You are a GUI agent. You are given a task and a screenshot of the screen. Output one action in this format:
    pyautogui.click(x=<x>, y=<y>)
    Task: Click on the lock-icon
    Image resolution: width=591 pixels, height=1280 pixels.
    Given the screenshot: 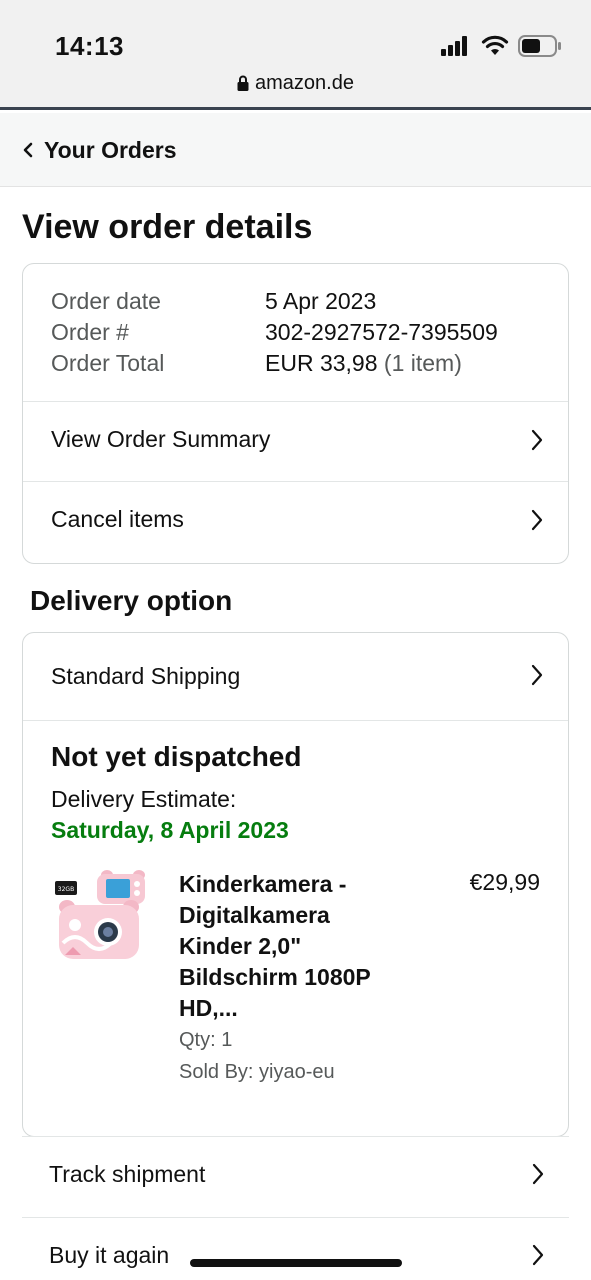 What is the action you would take?
    pyautogui.click(x=243, y=83)
    